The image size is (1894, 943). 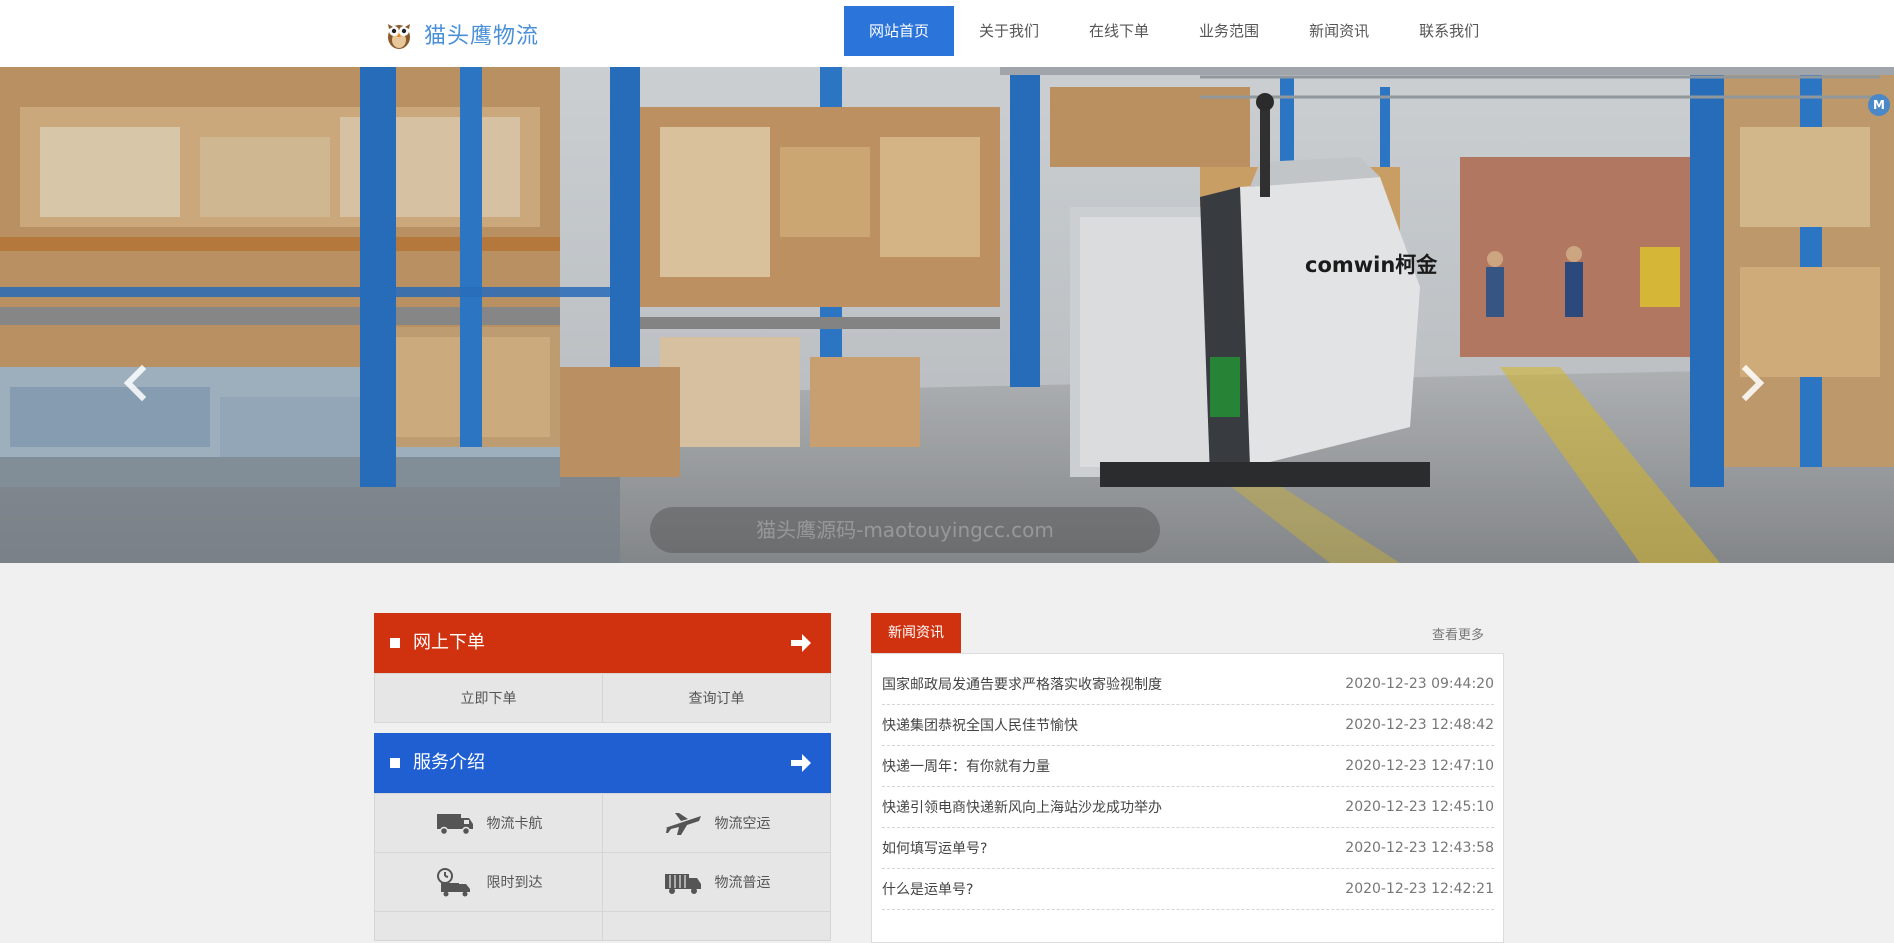 I want to click on service-row-2: 限时到达 物流普运, so click(x=602, y=882).